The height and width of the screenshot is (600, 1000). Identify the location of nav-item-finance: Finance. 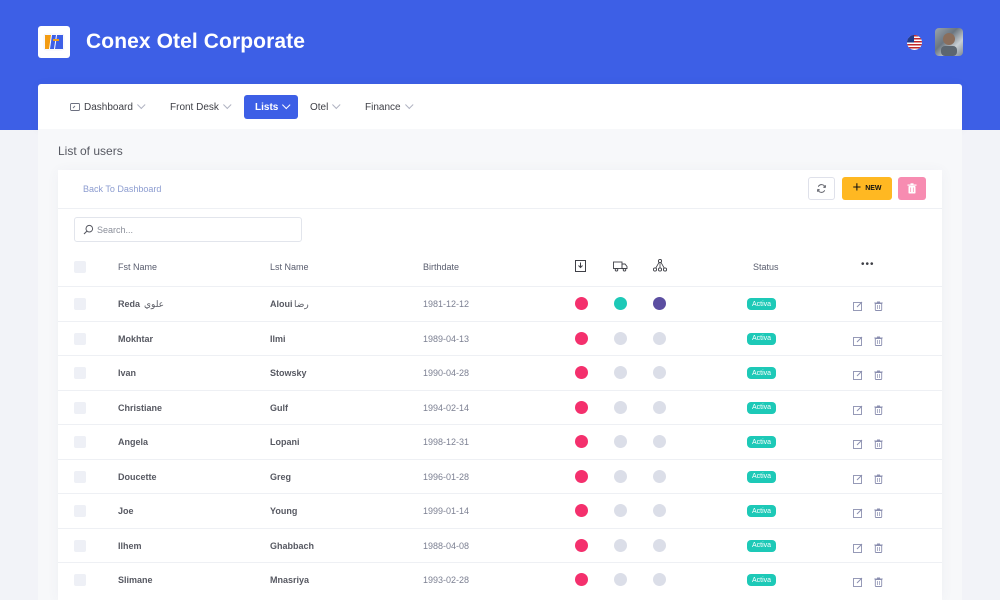
(389, 107).